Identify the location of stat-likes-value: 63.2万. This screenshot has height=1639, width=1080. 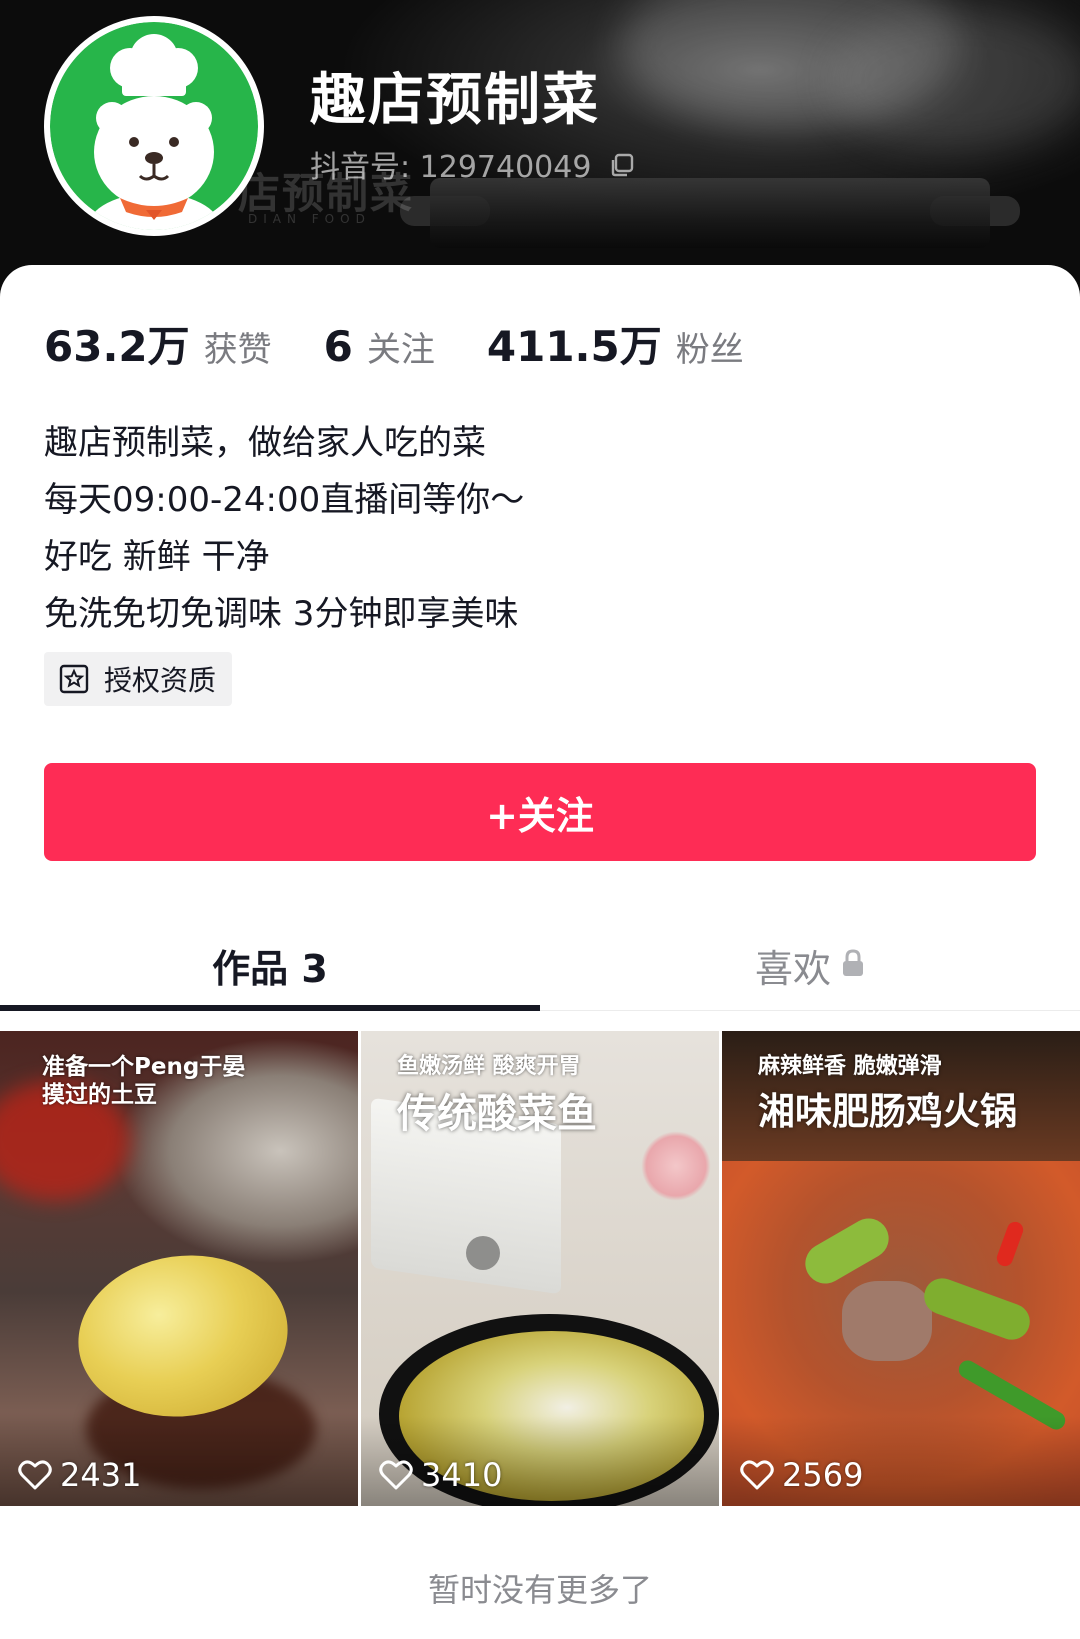
(117, 346).